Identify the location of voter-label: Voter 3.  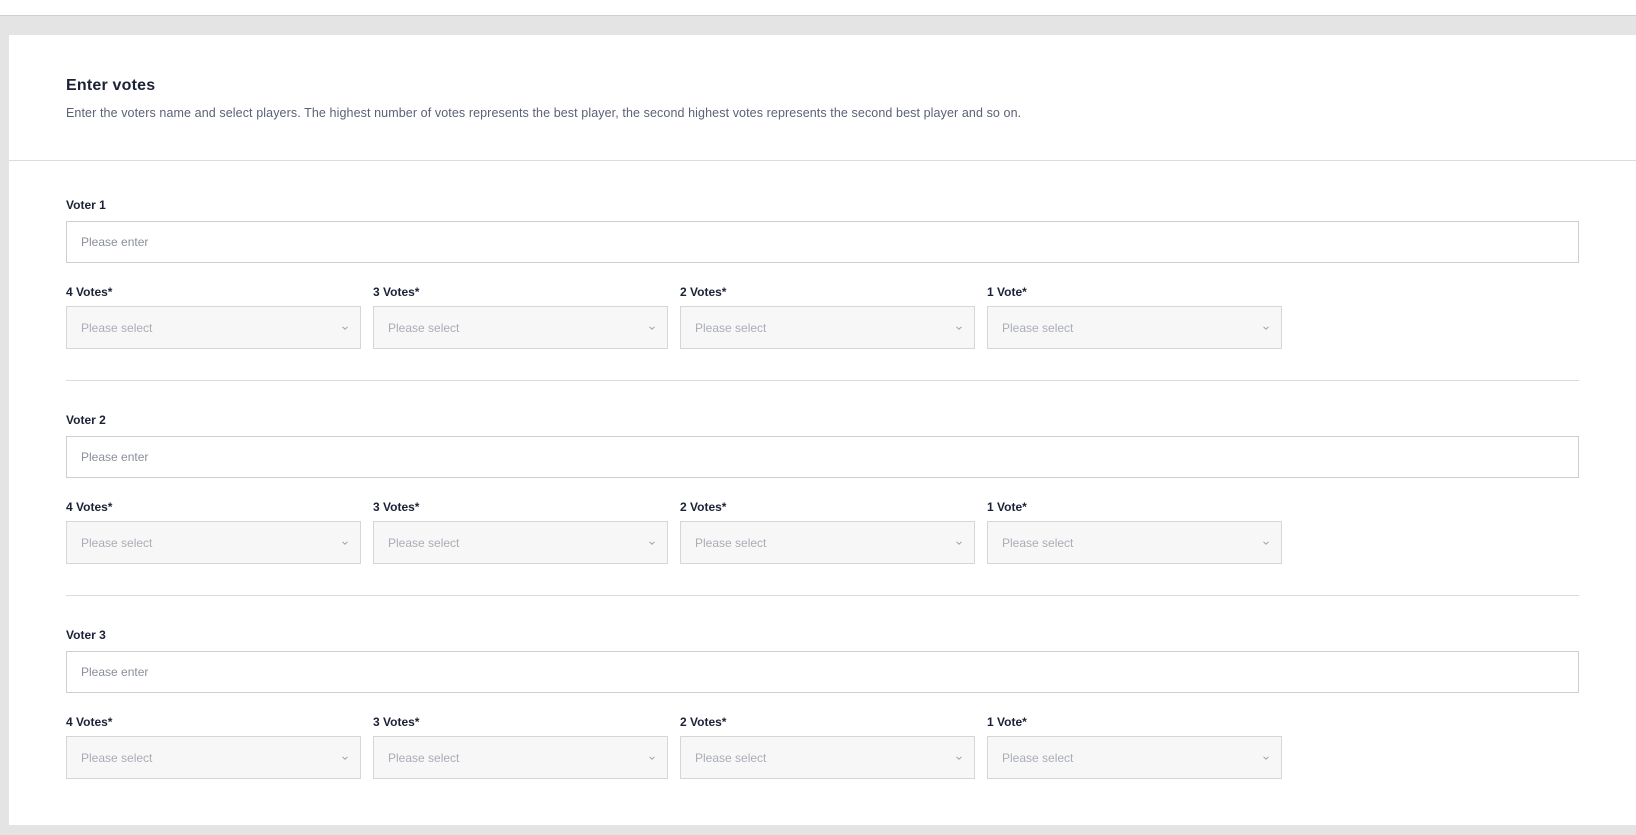
(86, 635).